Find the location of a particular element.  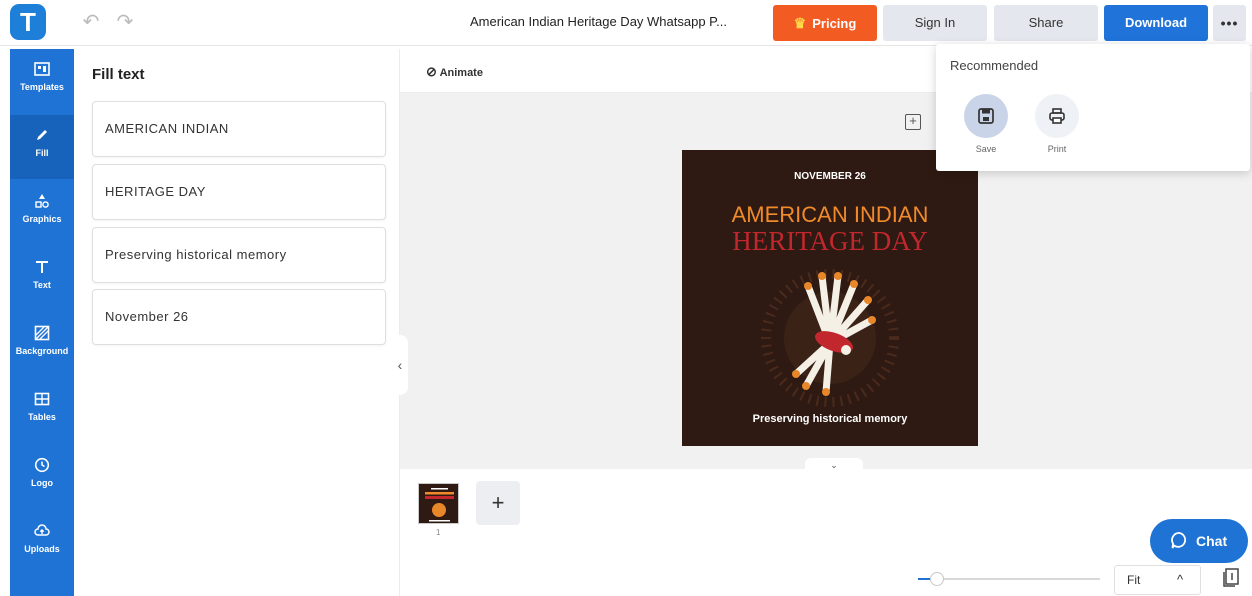

chat-button: Chat is located at coordinates (1199, 541).